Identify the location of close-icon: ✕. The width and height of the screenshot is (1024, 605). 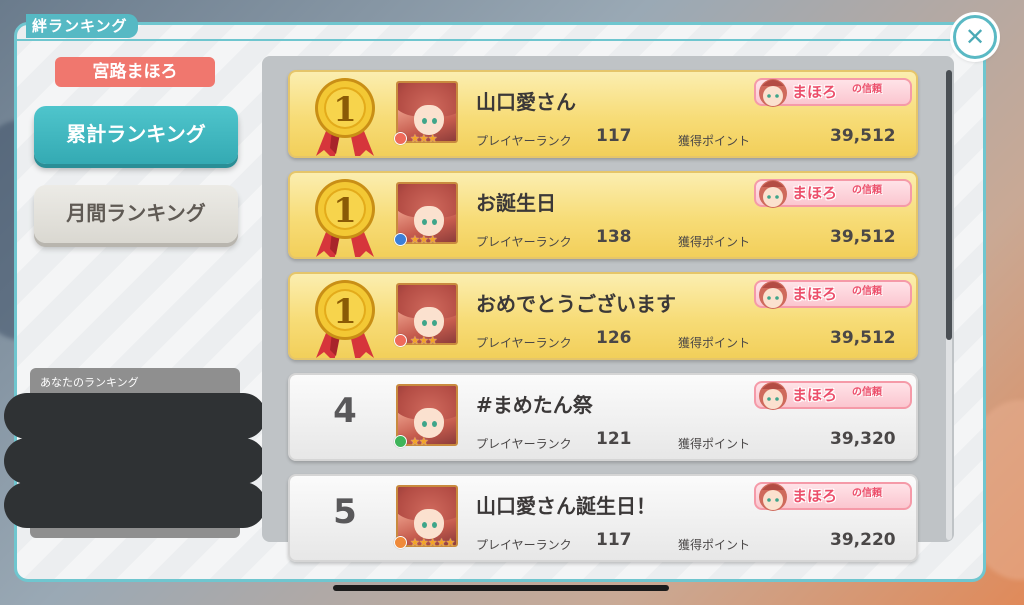
(975, 37).